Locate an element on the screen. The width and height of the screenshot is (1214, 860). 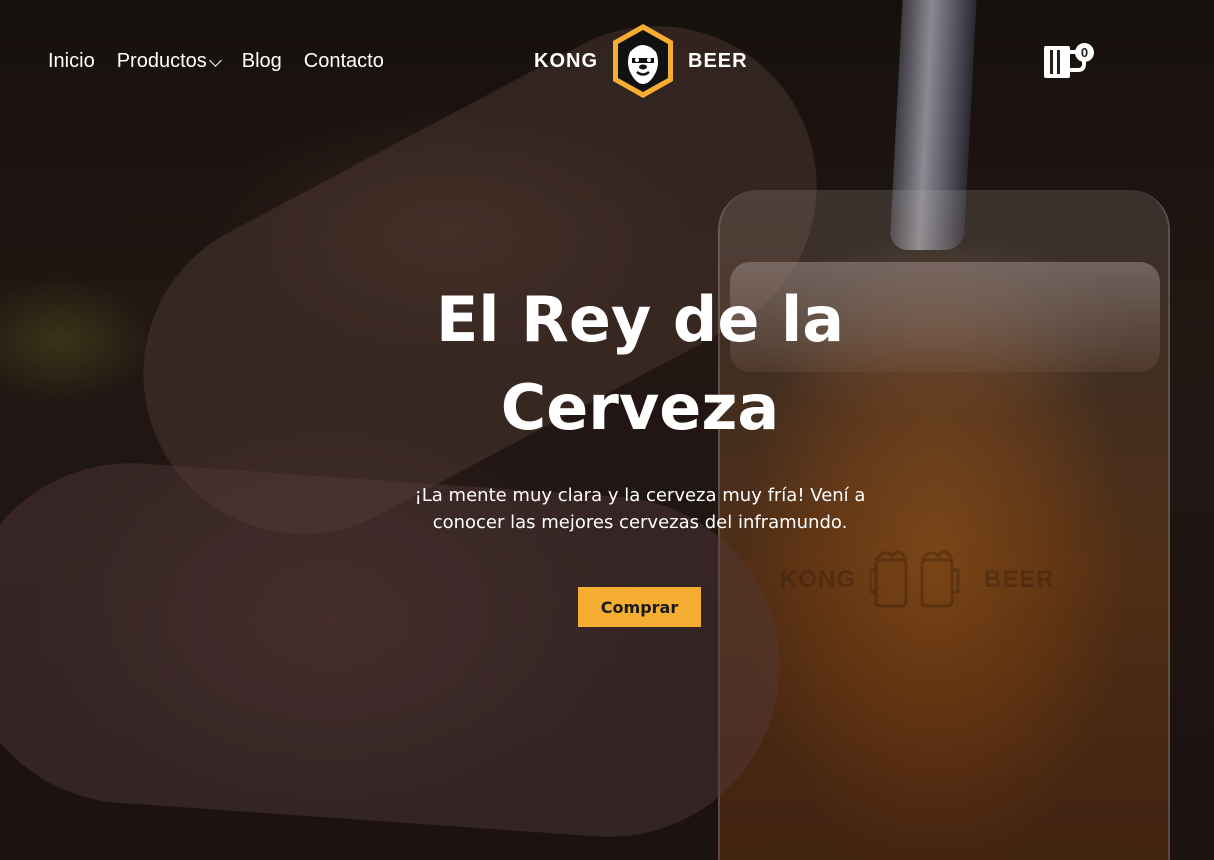
gorilla-icon is located at coordinates (643, 61).